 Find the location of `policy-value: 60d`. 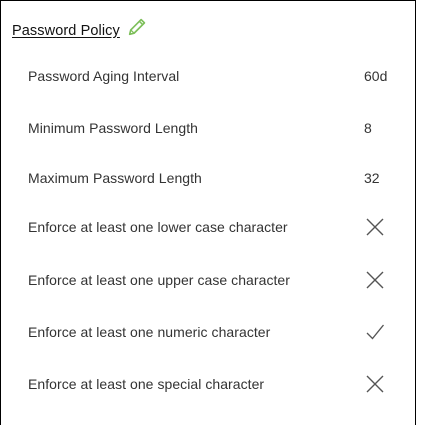

policy-value: 60d is located at coordinates (376, 76).